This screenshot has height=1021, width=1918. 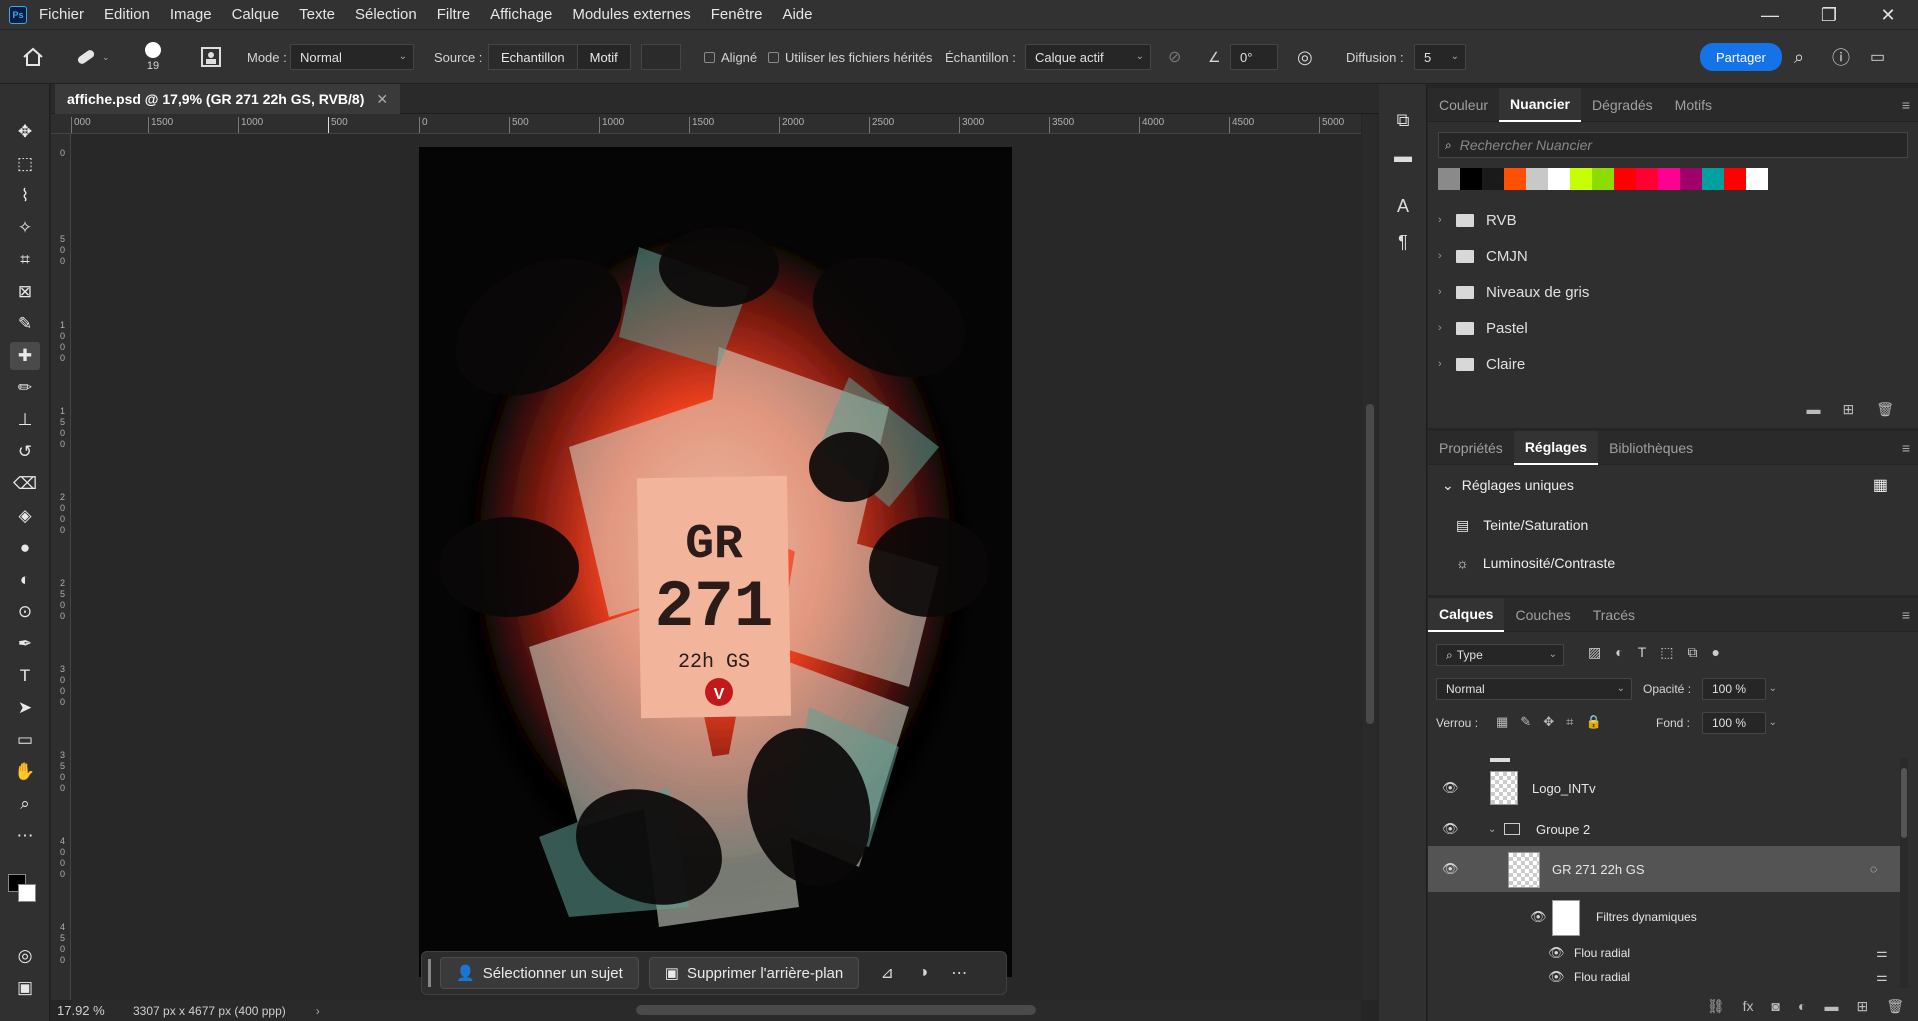 I want to click on filter-pixel-icon: ▨, so click(x=1594, y=652).